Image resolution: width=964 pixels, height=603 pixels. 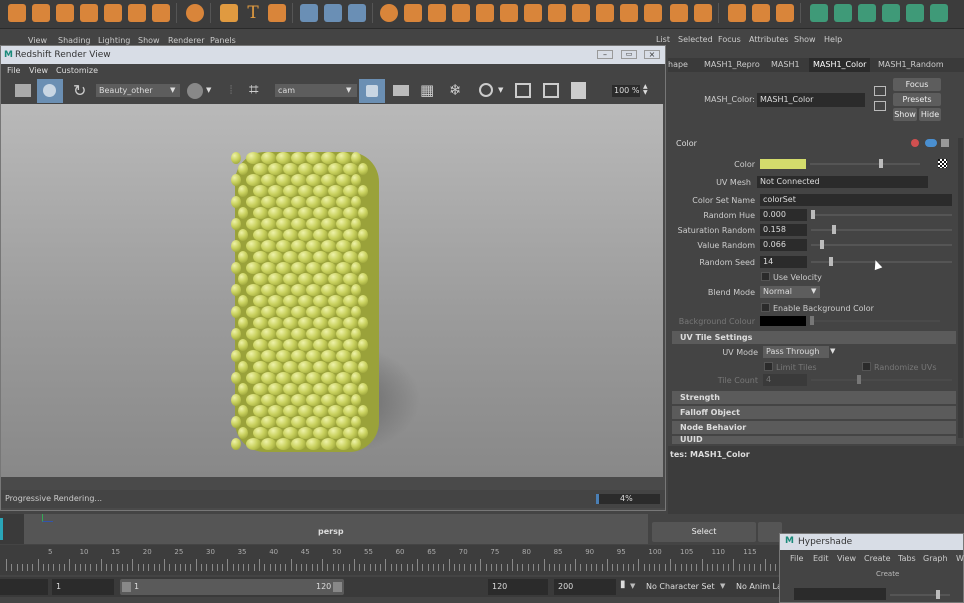 What do you see at coordinates (461, 13) in the screenshot?
I see `boolean-icon` at bounding box center [461, 13].